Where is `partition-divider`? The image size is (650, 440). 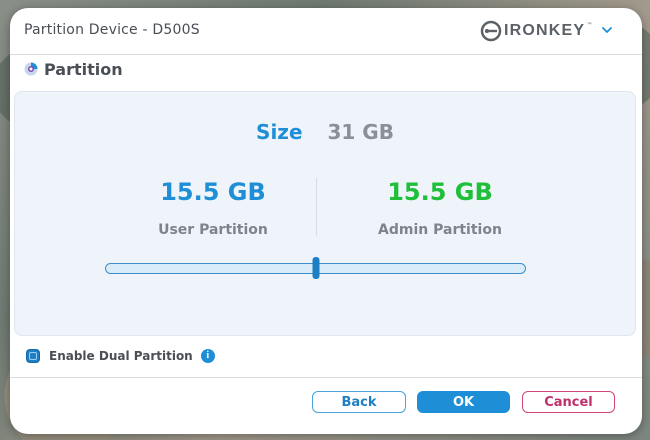 partition-divider is located at coordinates (316, 207).